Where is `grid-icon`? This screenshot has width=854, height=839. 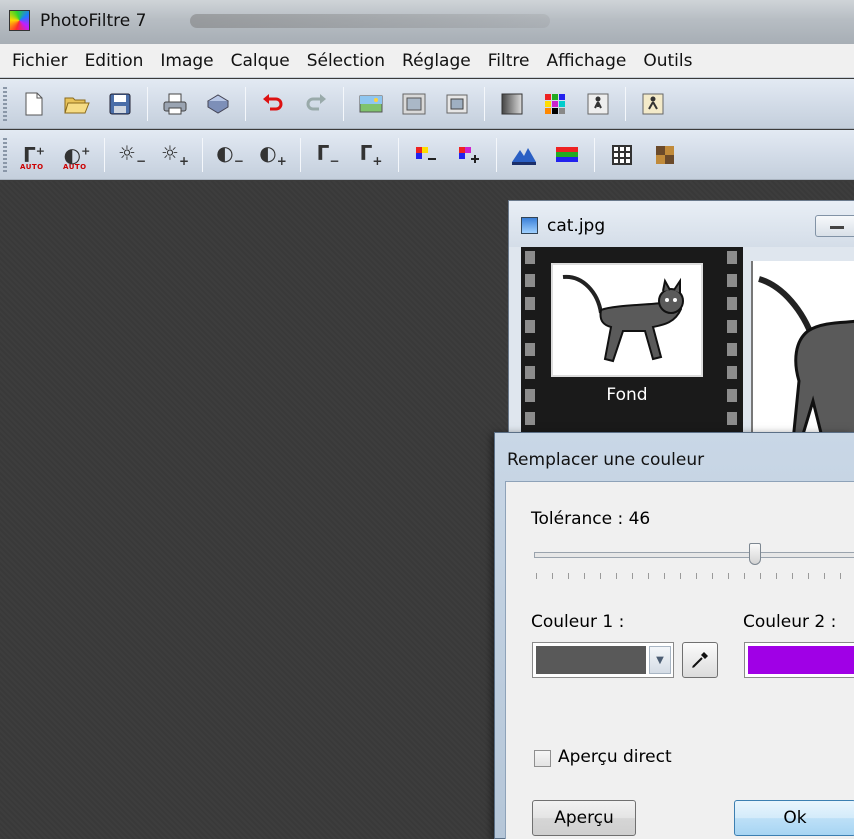 grid-icon is located at coordinates (622, 154).